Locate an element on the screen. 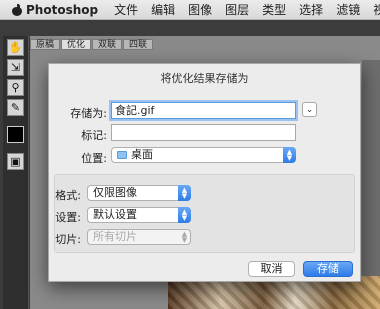 This screenshot has width=380, height=309. tab-4-up: 四联 is located at coordinates (138, 44).